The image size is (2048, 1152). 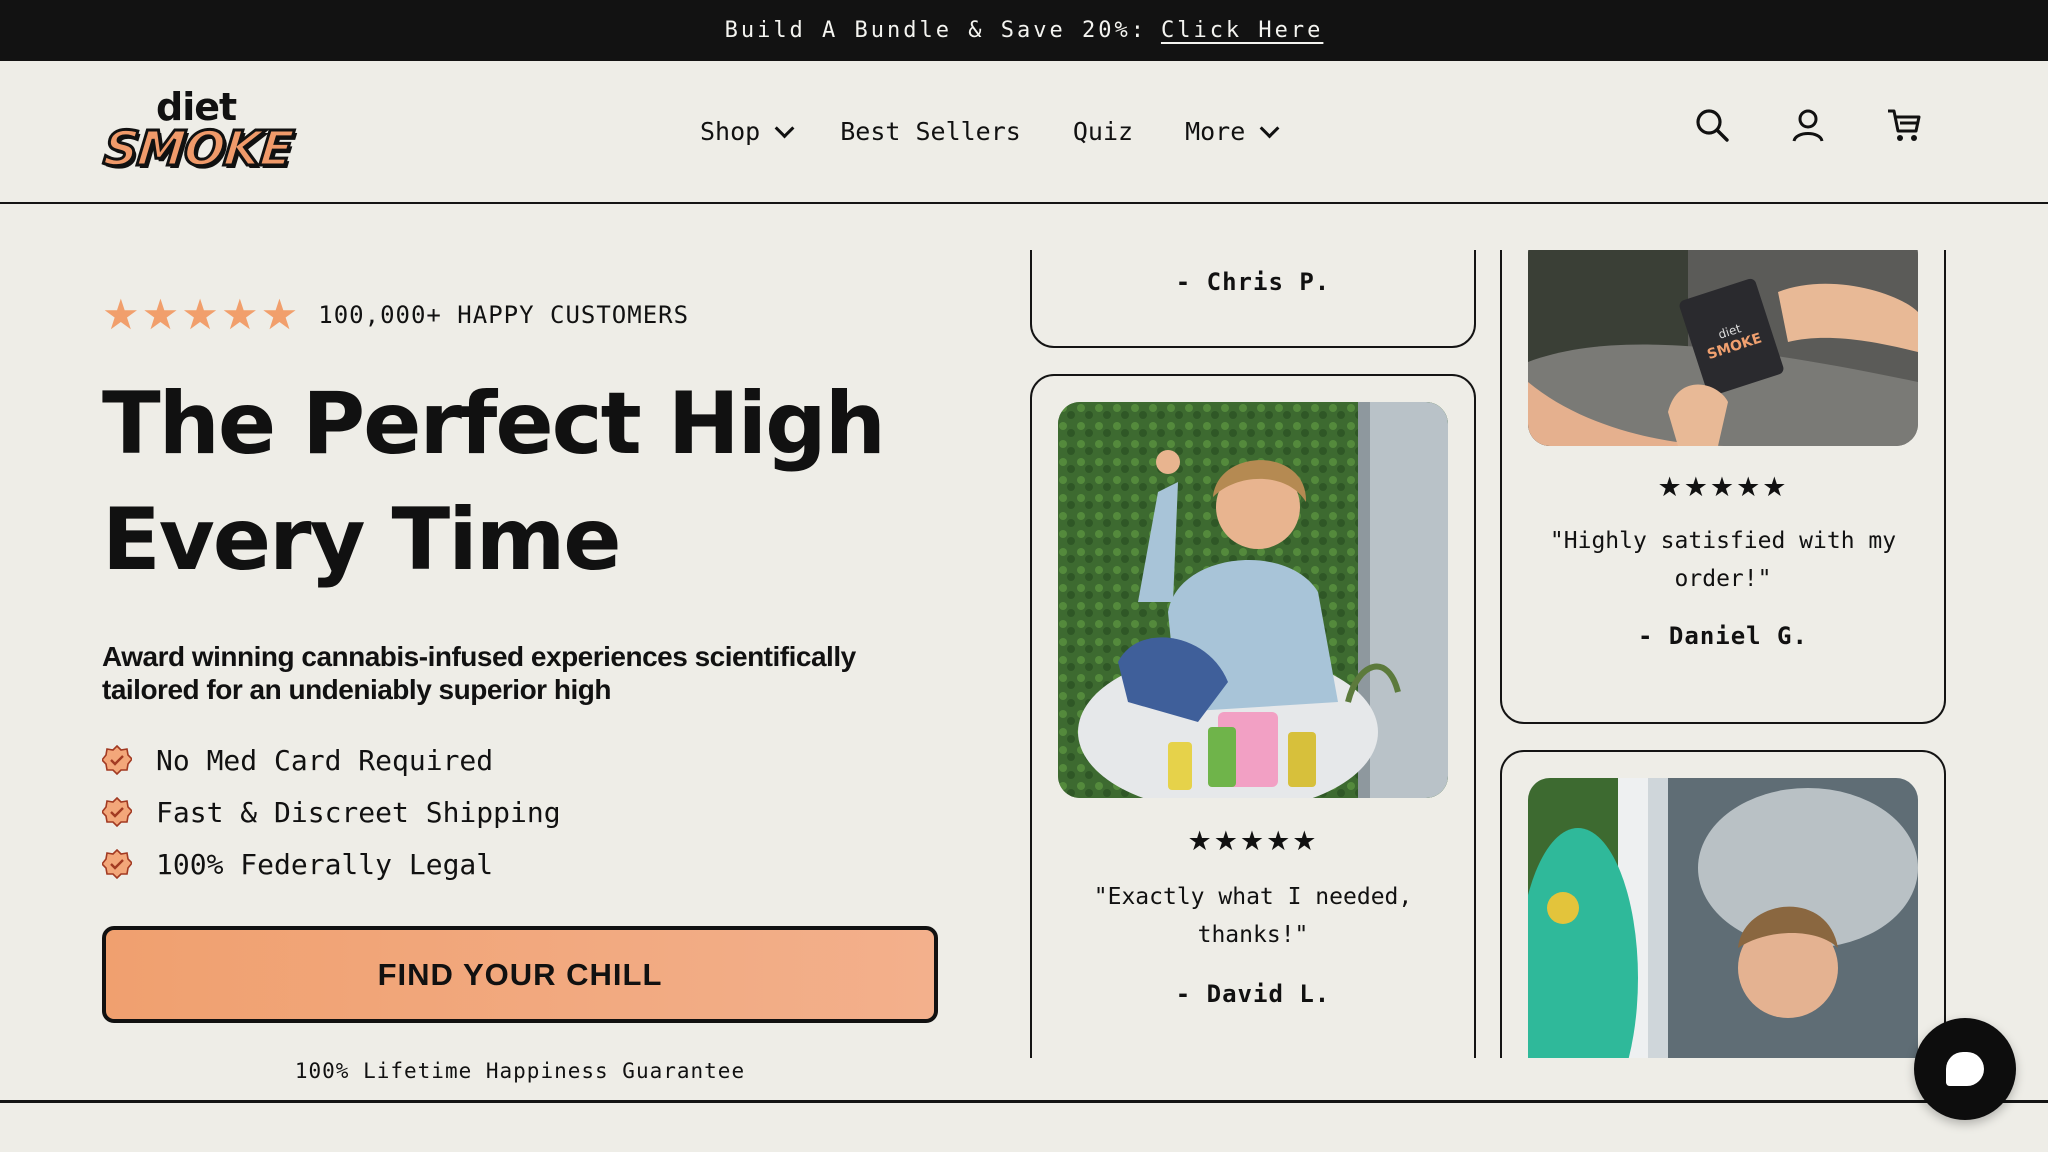 I want to click on header-icons, so click(x=1808, y=125).